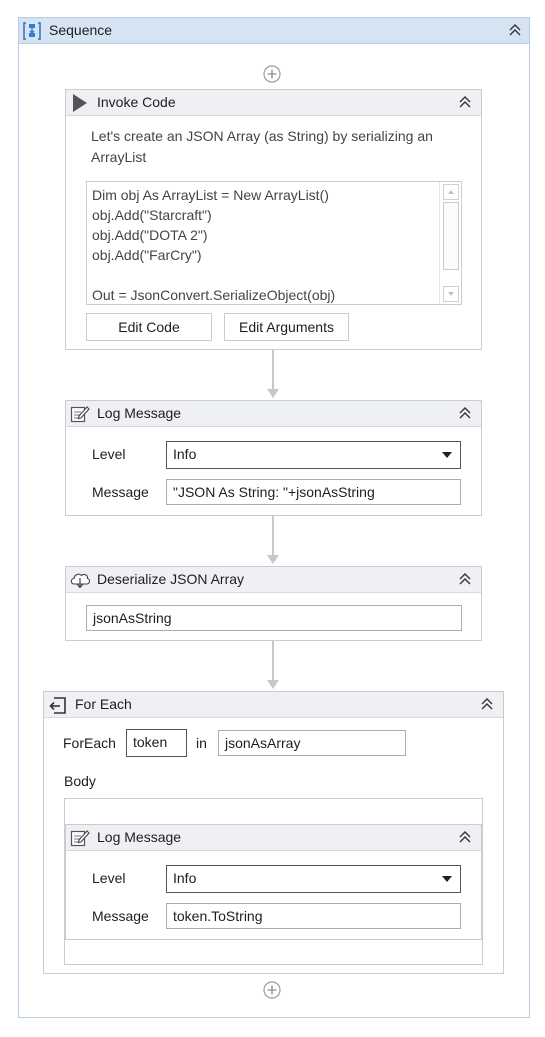 This screenshot has width=545, height=1037. I want to click on collection-value: jsonAsArray, so click(263, 743).